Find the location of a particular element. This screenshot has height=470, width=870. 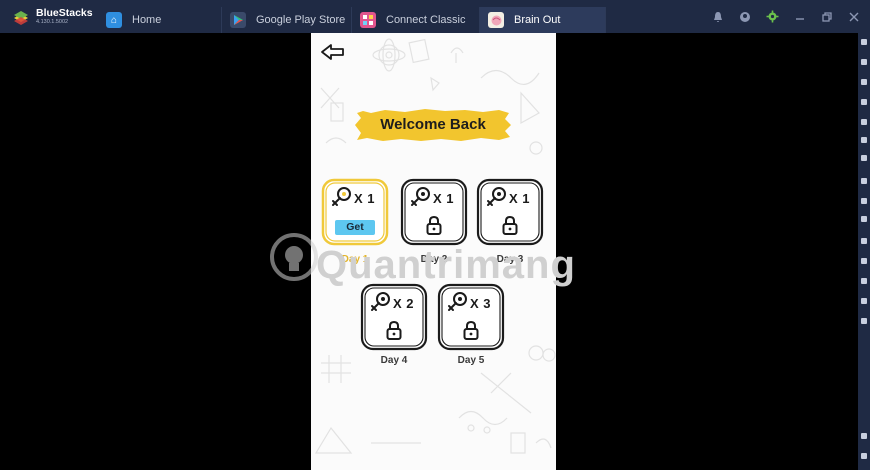

account-icon is located at coordinates (745, 17).